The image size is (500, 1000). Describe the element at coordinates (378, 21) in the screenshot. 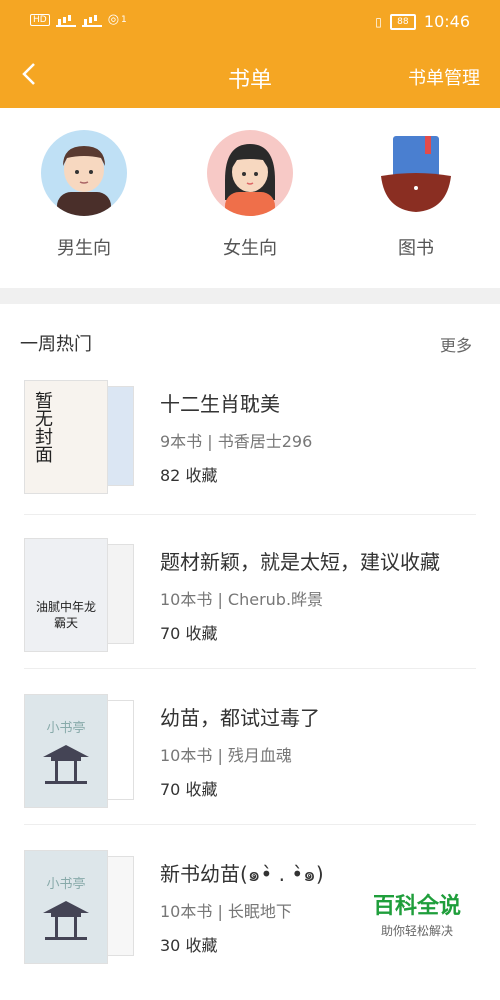

I see `vibrate-icon: ▯` at that location.